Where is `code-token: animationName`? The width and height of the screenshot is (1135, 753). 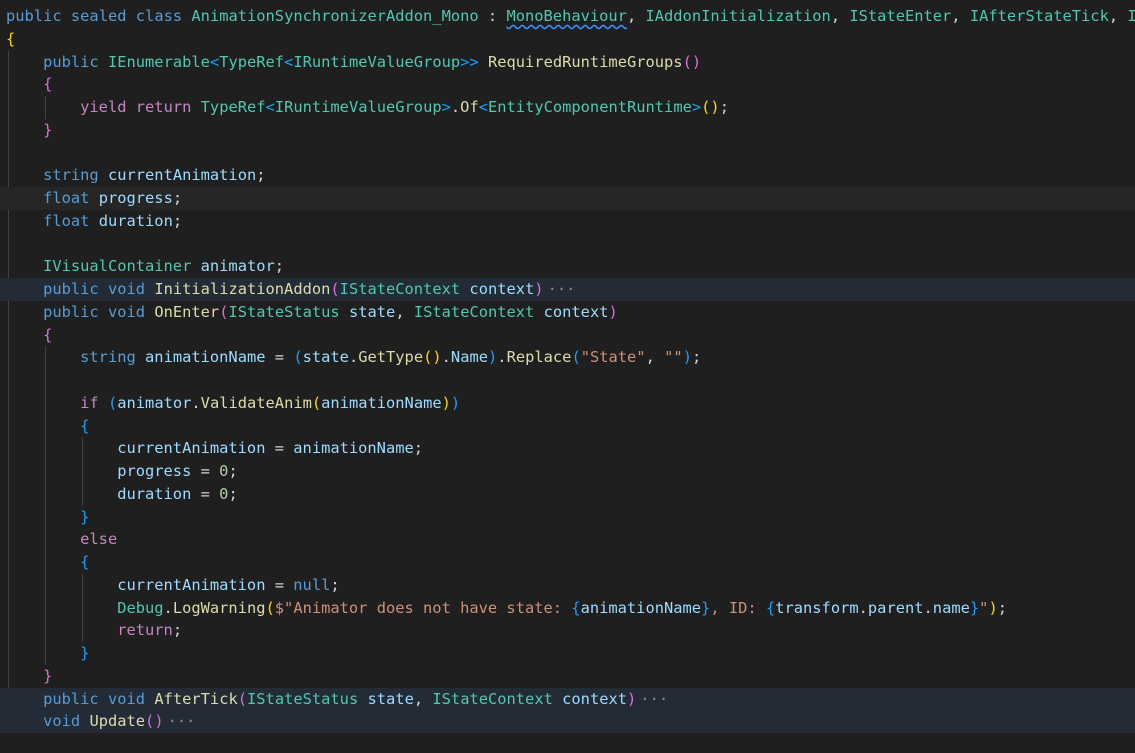
code-token: animationName is located at coordinates (381, 402).